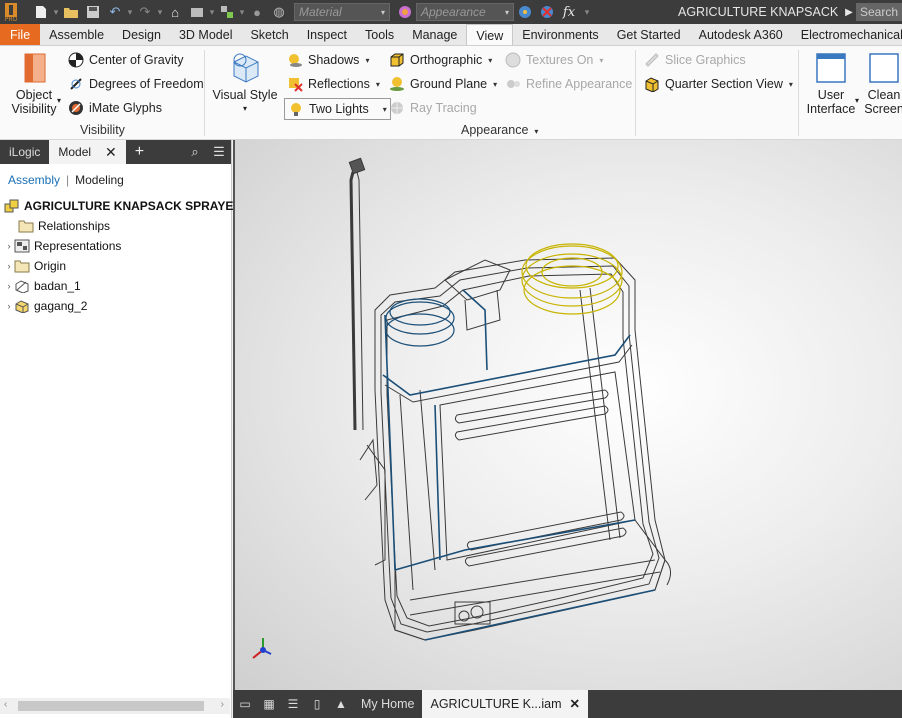 This screenshot has width=902, height=718. I want to click on center-of-gravity-icon, so click(76, 60).